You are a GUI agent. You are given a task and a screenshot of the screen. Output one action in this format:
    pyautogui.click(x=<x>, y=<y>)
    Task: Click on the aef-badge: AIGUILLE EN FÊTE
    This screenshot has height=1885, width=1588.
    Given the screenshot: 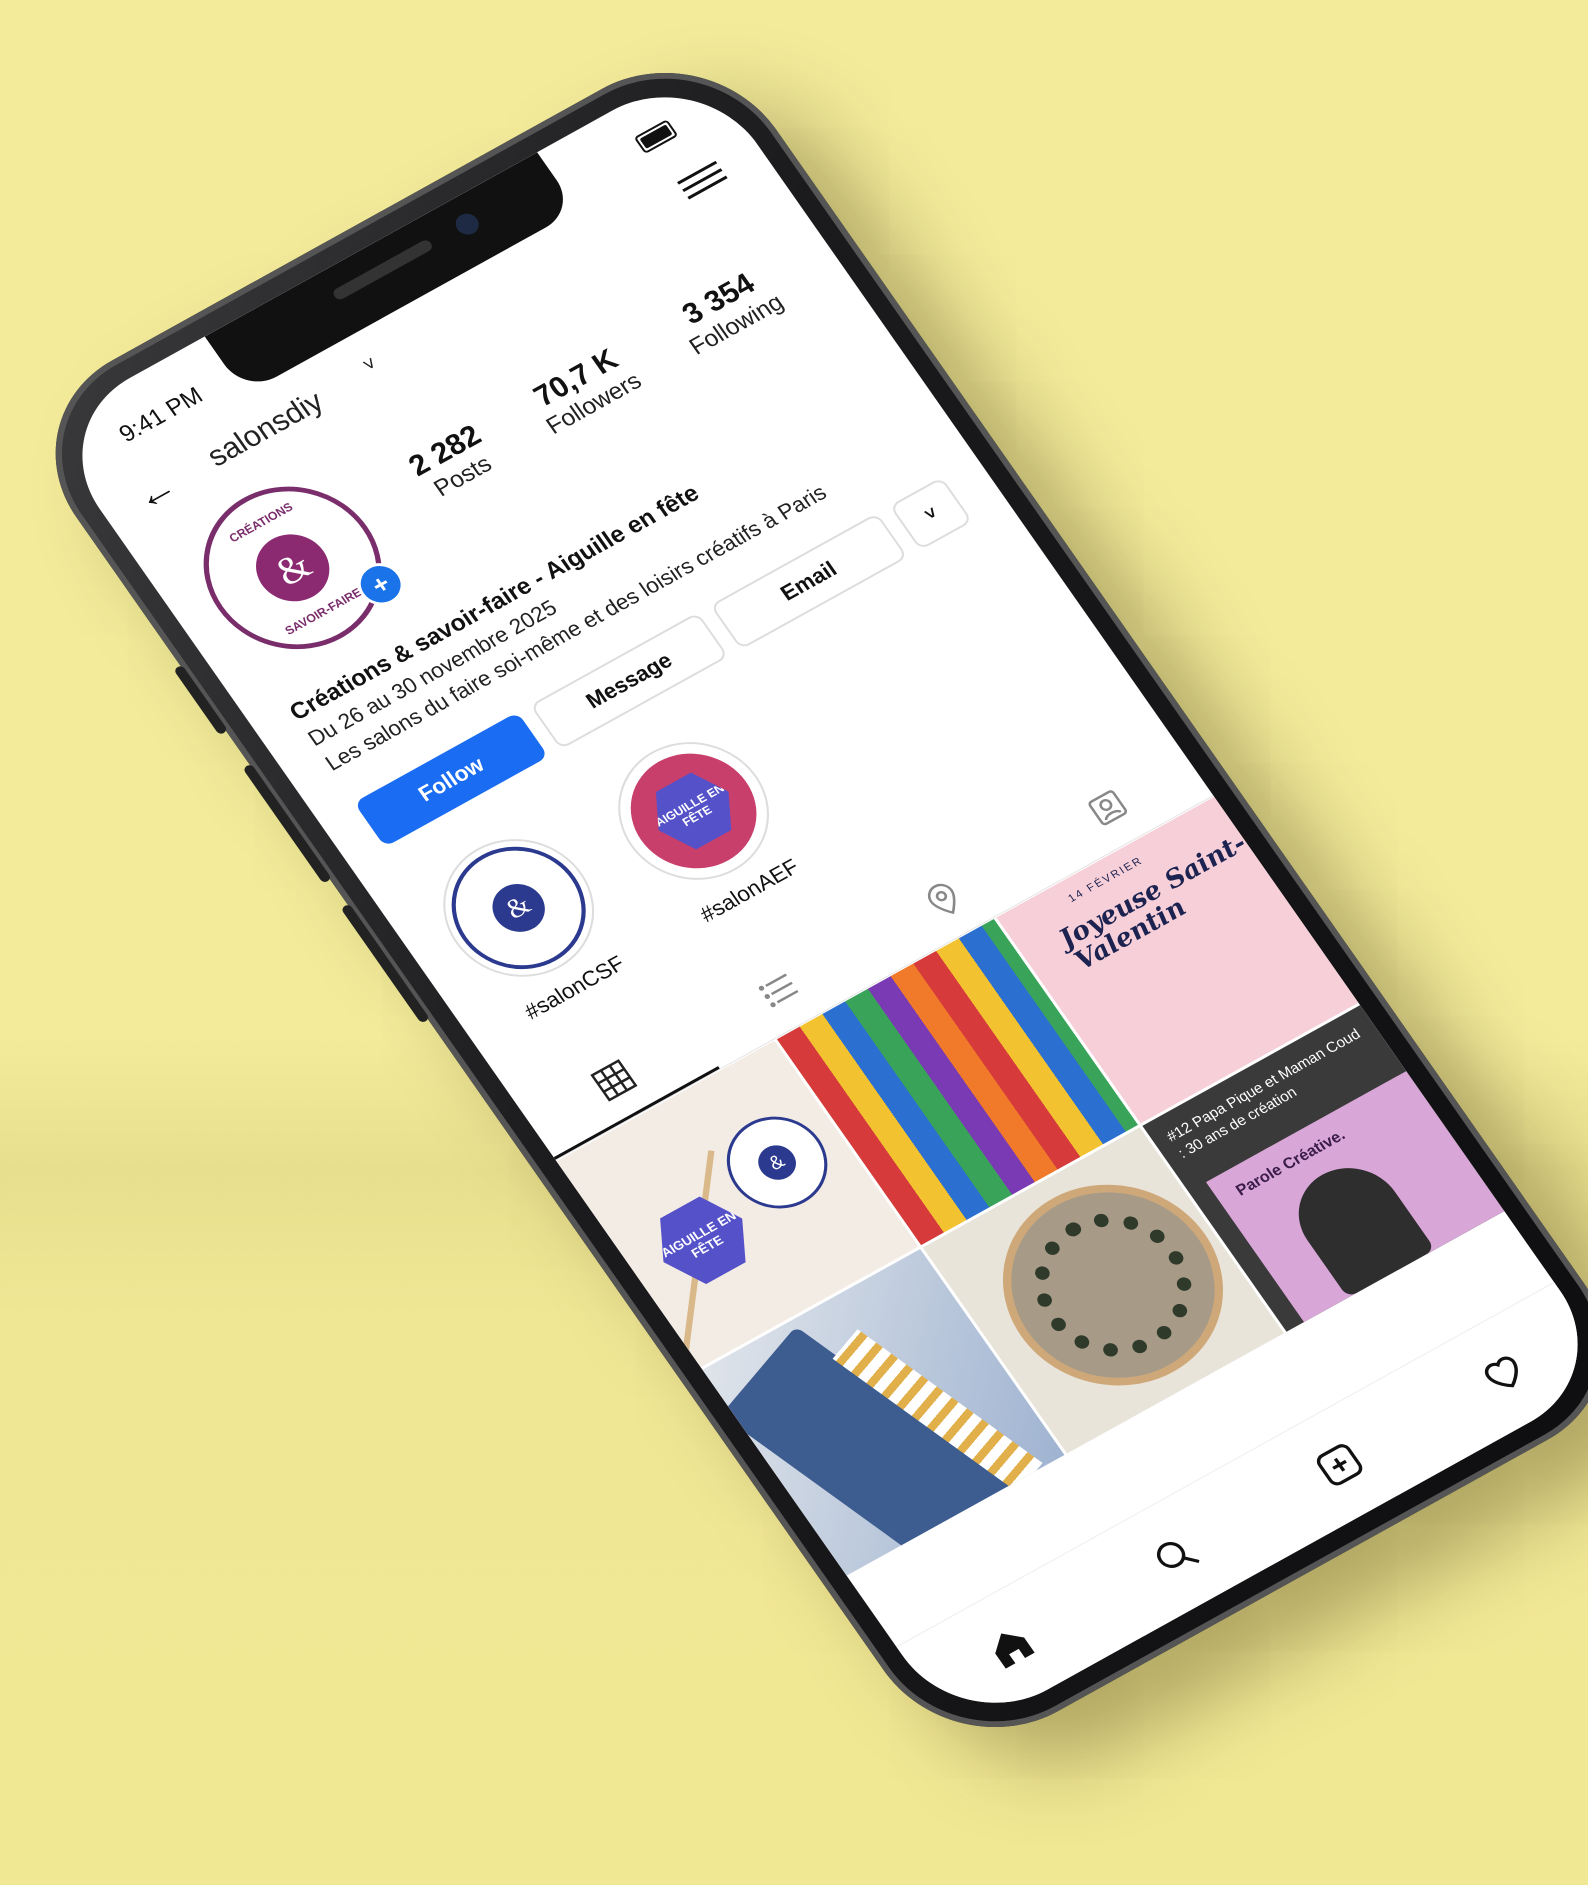 What is the action you would take?
    pyautogui.click(x=693, y=811)
    